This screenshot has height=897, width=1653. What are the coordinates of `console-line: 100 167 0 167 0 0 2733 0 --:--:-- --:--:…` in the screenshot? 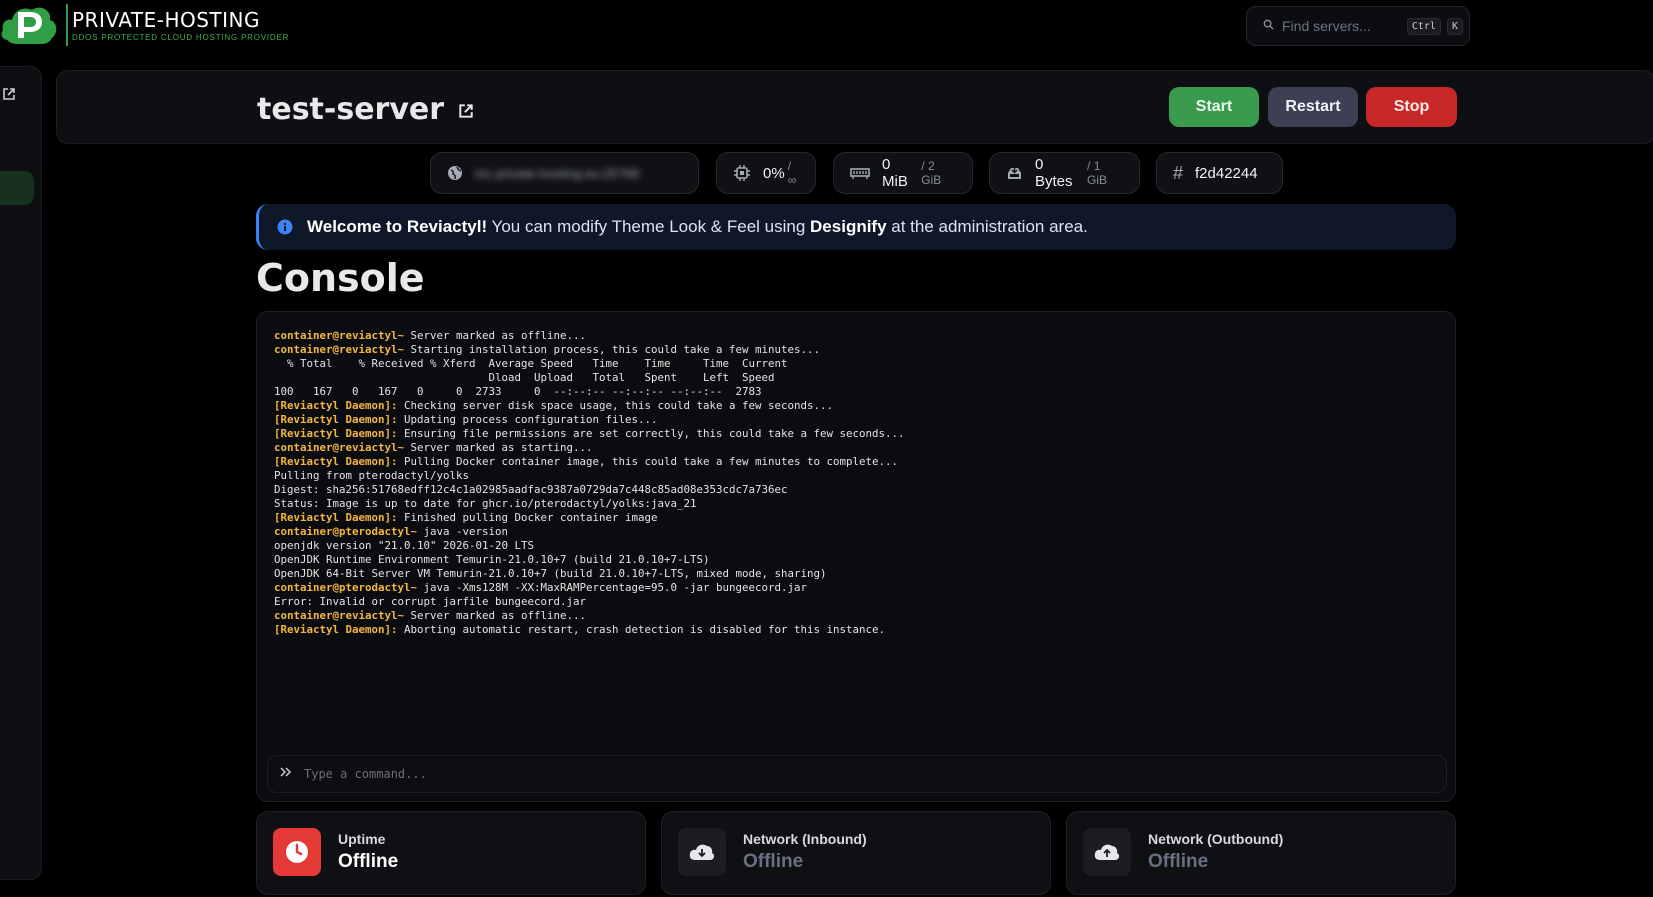 It's located at (854, 392).